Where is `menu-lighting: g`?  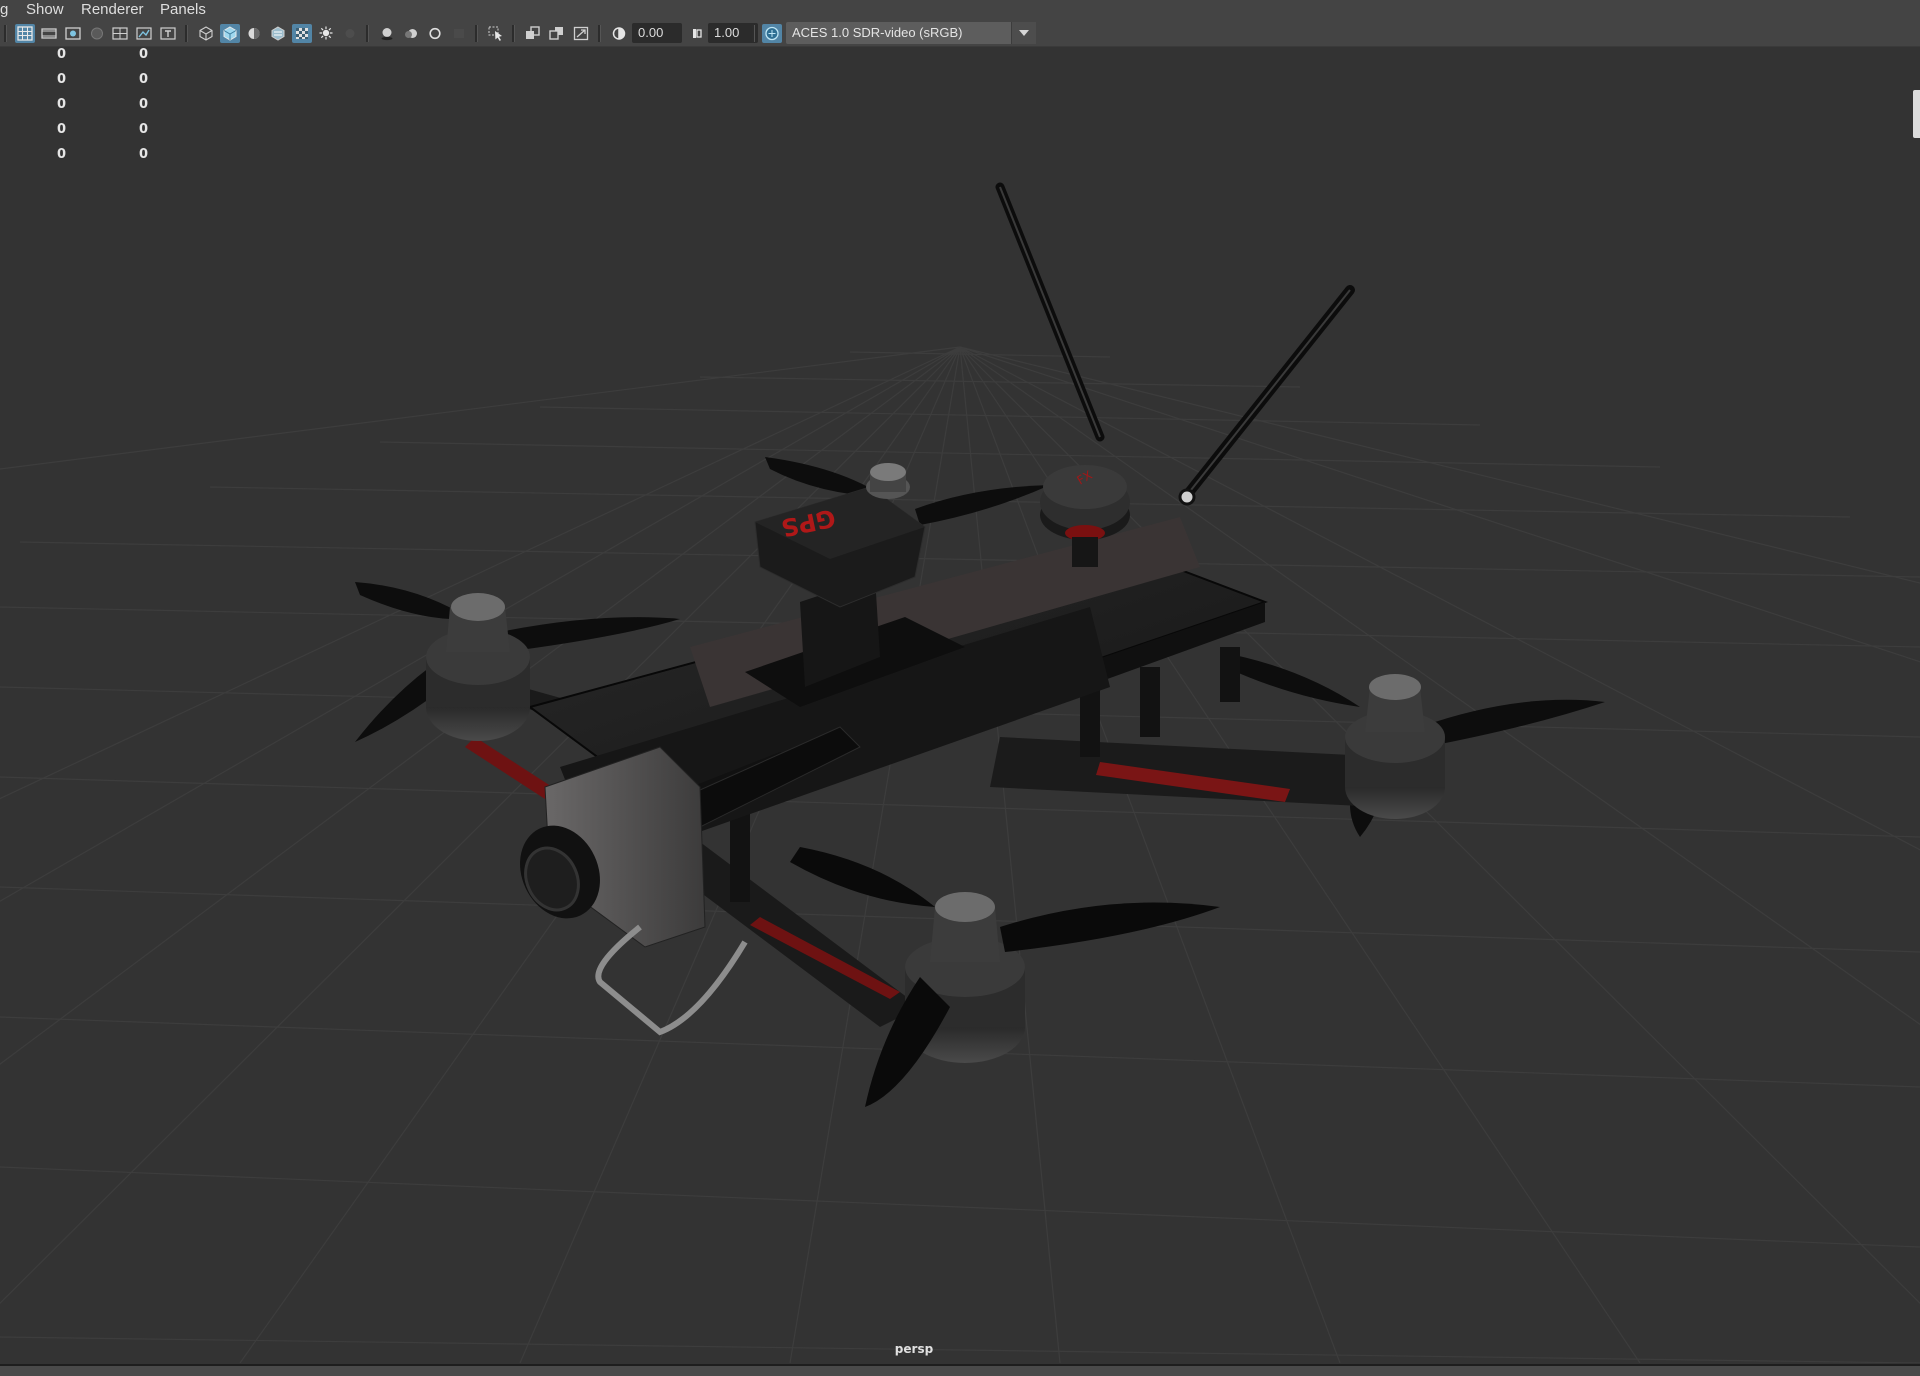 menu-lighting: g is located at coordinates (4, 10).